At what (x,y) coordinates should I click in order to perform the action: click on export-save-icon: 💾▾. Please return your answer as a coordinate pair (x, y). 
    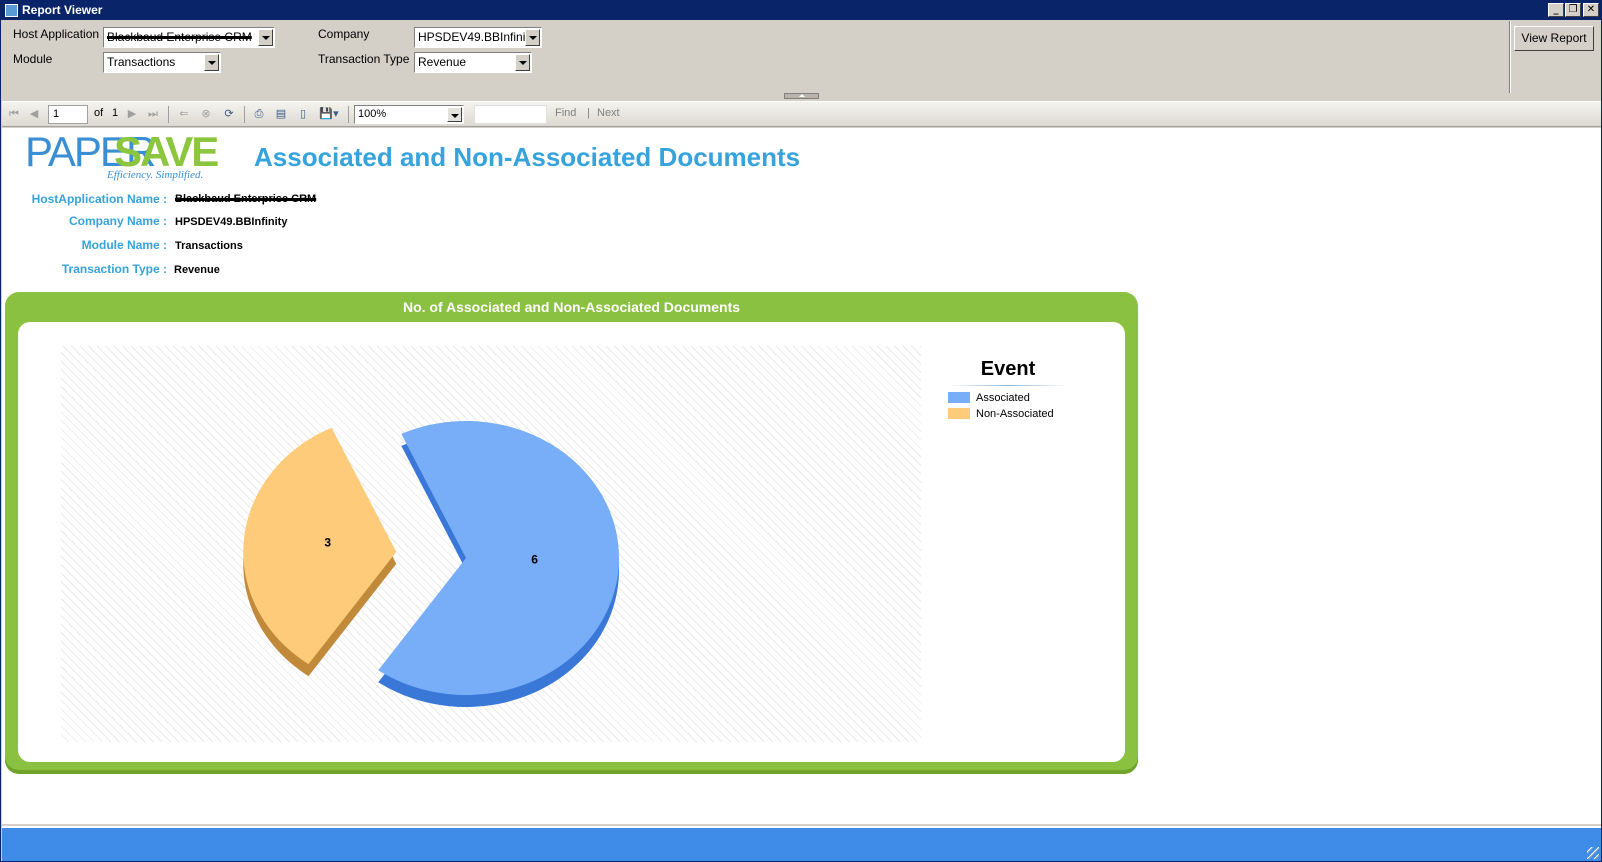
    Looking at the image, I should click on (329, 114).